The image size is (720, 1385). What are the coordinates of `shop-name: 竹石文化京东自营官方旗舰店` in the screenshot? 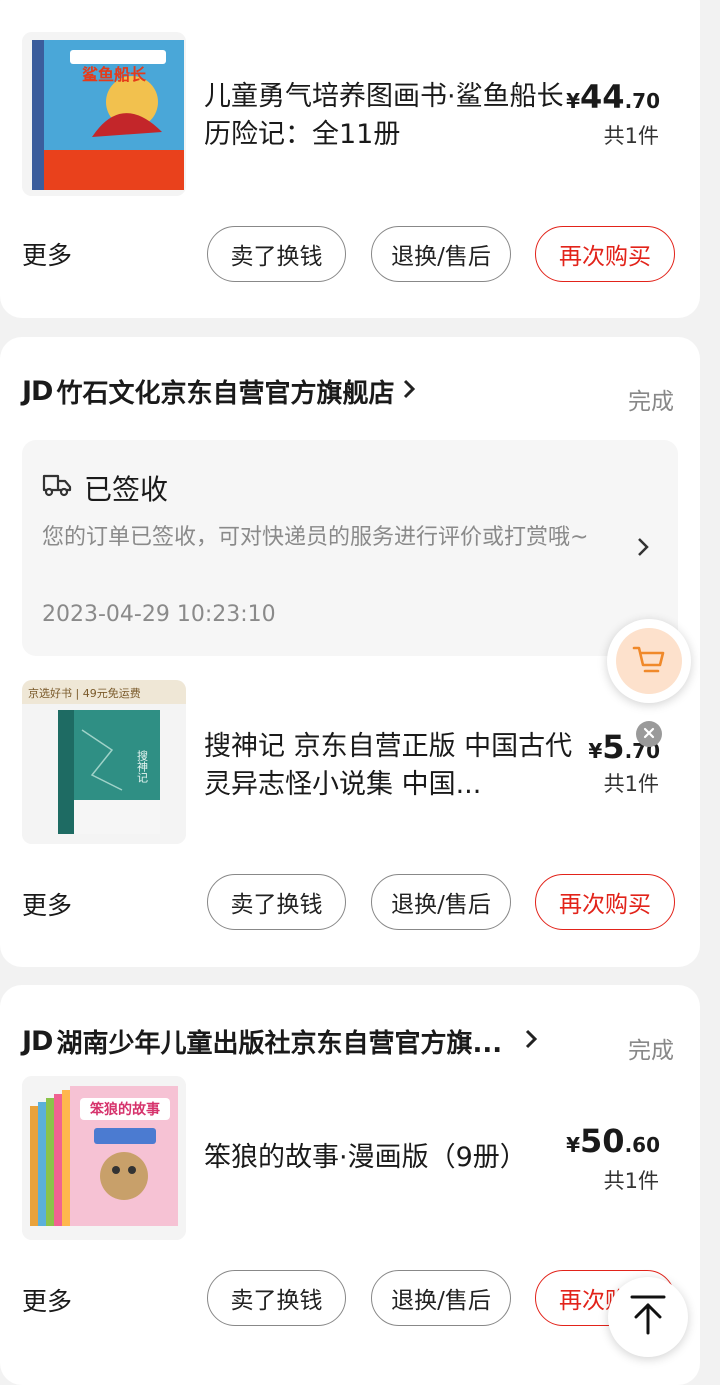 It's located at (225, 394).